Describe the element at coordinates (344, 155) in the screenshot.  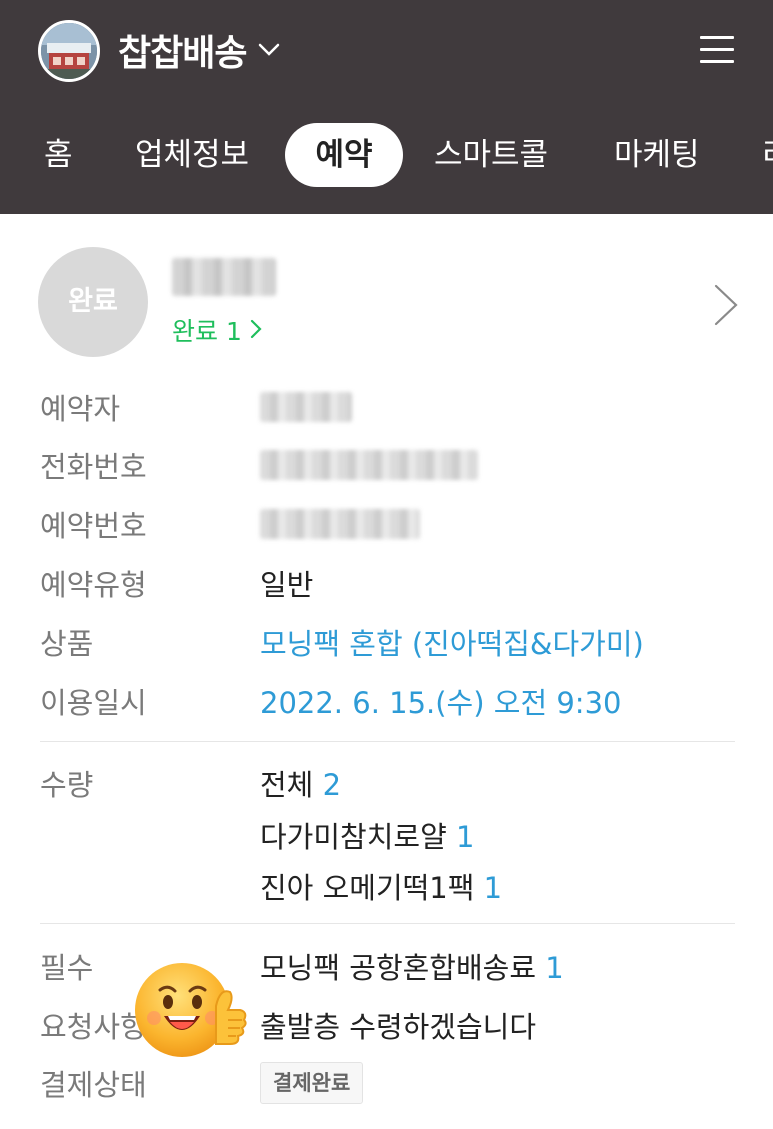
I see `tab-reservation: 예약` at that location.